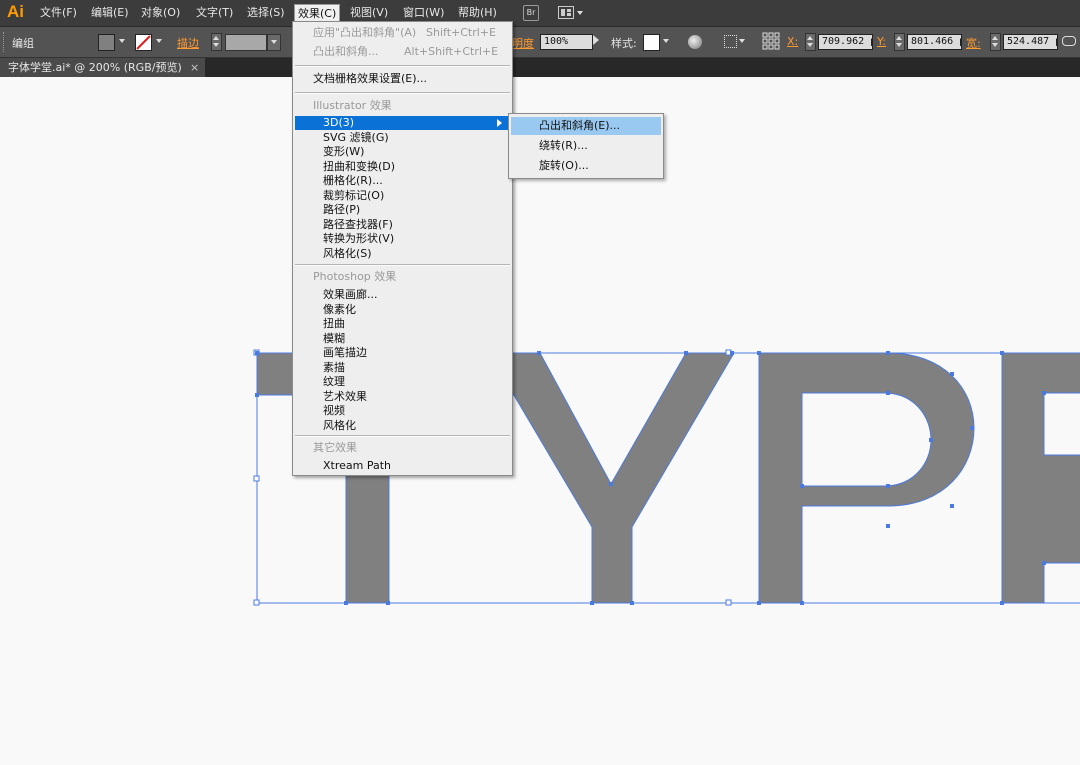  Describe the element at coordinates (335, 447) in the screenshot. I see `section-header-other: 其它效果` at that location.